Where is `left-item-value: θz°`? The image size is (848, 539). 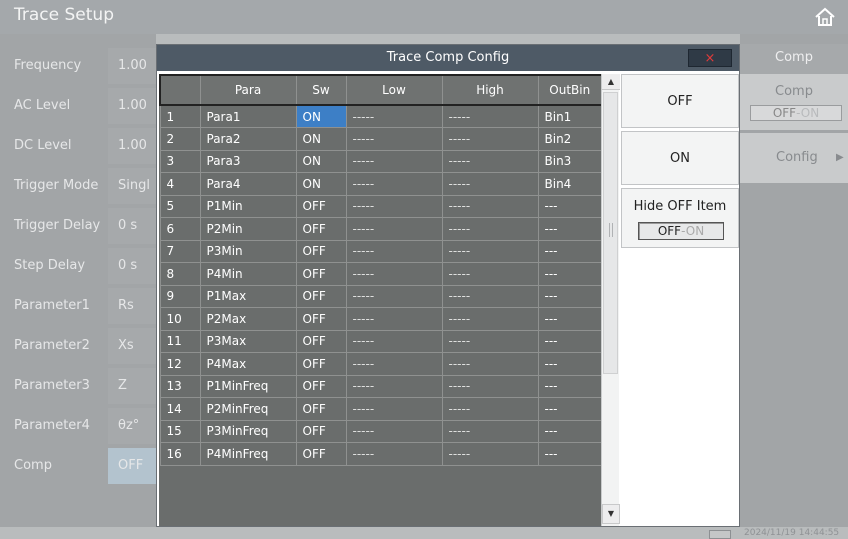
left-item-value: θz° is located at coordinates (132, 426).